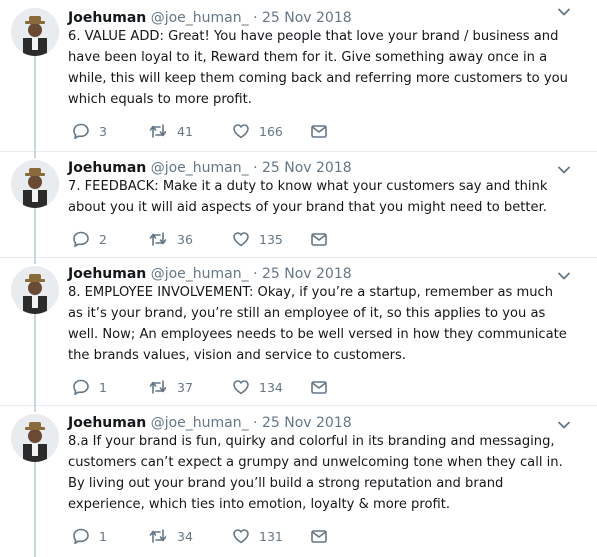 This screenshot has height=557, width=597. Describe the element at coordinates (185, 239) in the screenshot. I see `retweet-count: 36` at that location.